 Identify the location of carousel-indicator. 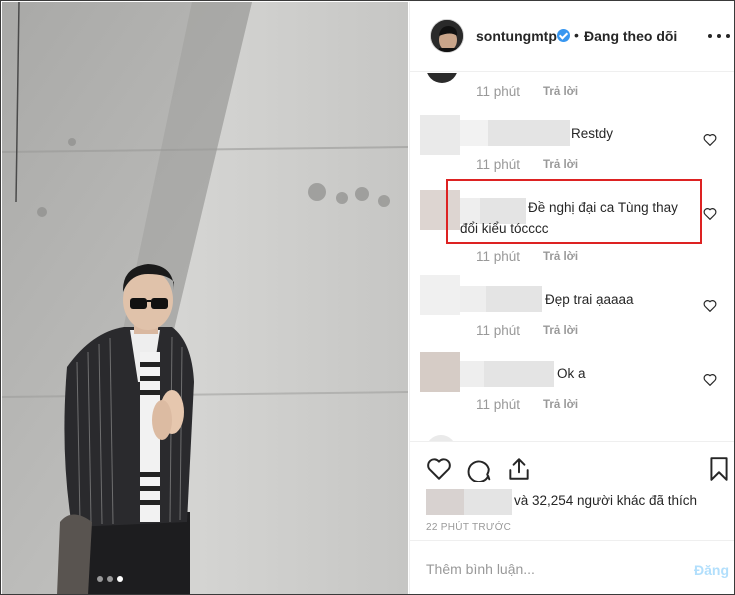
(110, 579).